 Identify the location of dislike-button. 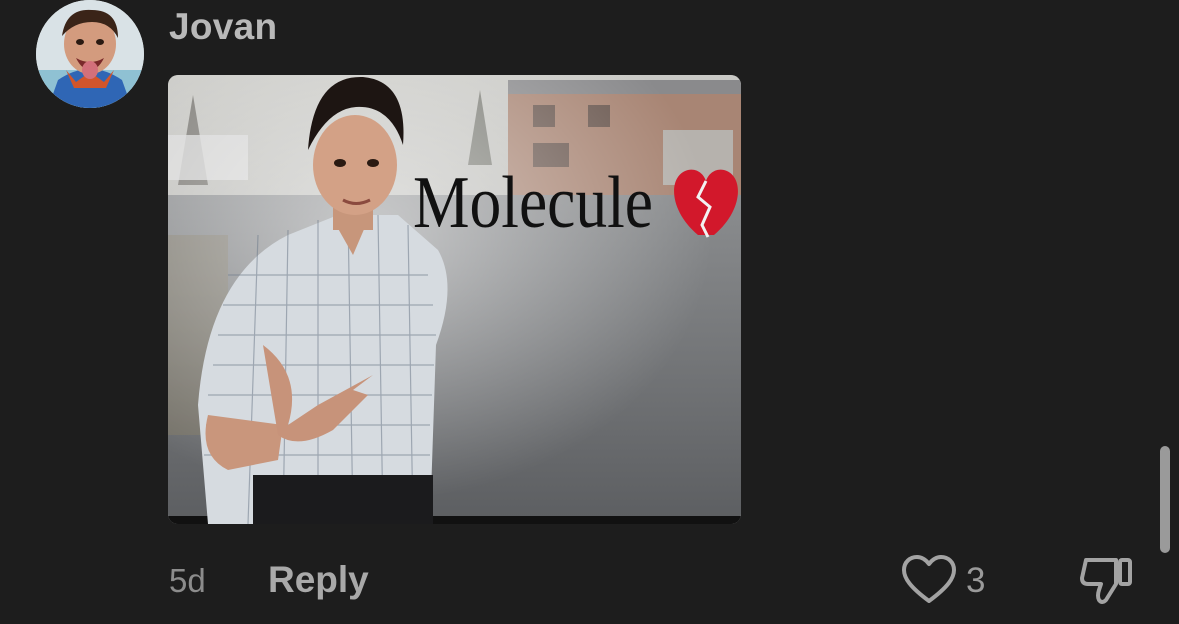
(1107, 580).